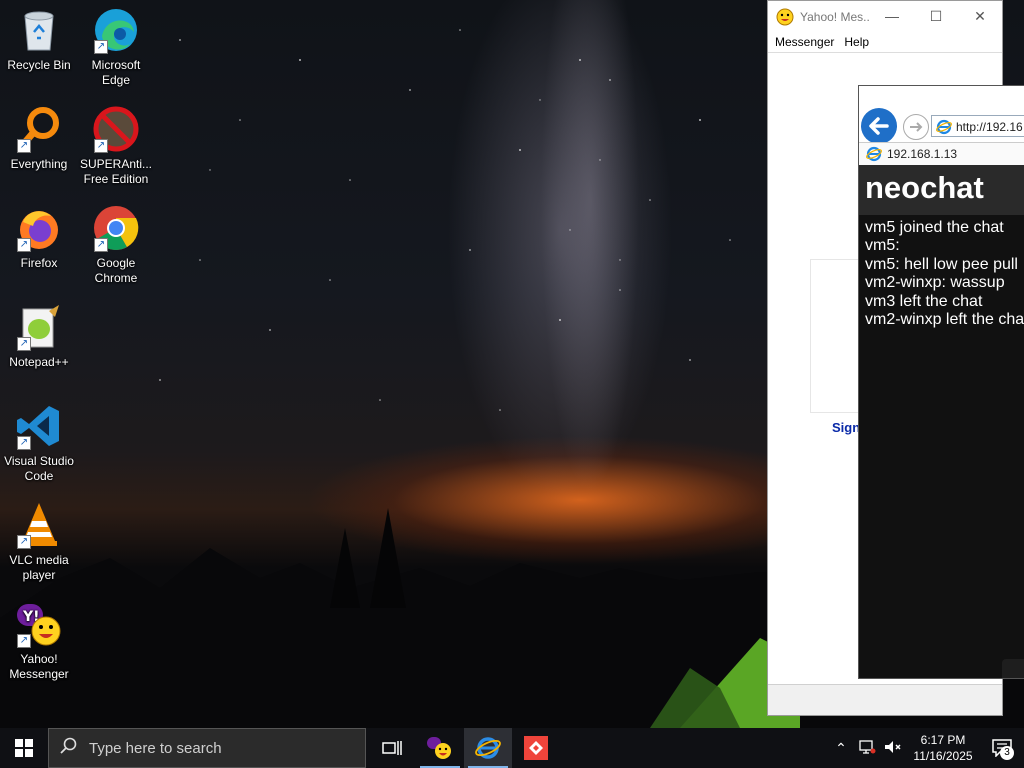 This screenshot has width=1024, height=768. I want to click on clock-date: 11/16/2025, so click(943, 756).